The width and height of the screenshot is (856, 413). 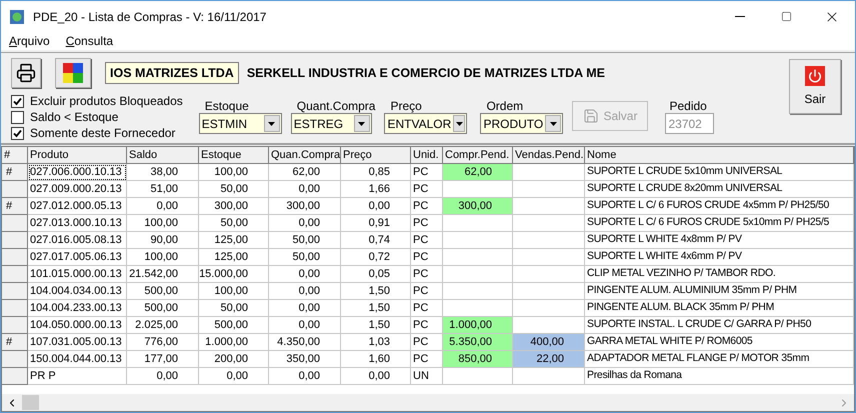 I want to click on menu-item: Arquivo, so click(x=29, y=41).